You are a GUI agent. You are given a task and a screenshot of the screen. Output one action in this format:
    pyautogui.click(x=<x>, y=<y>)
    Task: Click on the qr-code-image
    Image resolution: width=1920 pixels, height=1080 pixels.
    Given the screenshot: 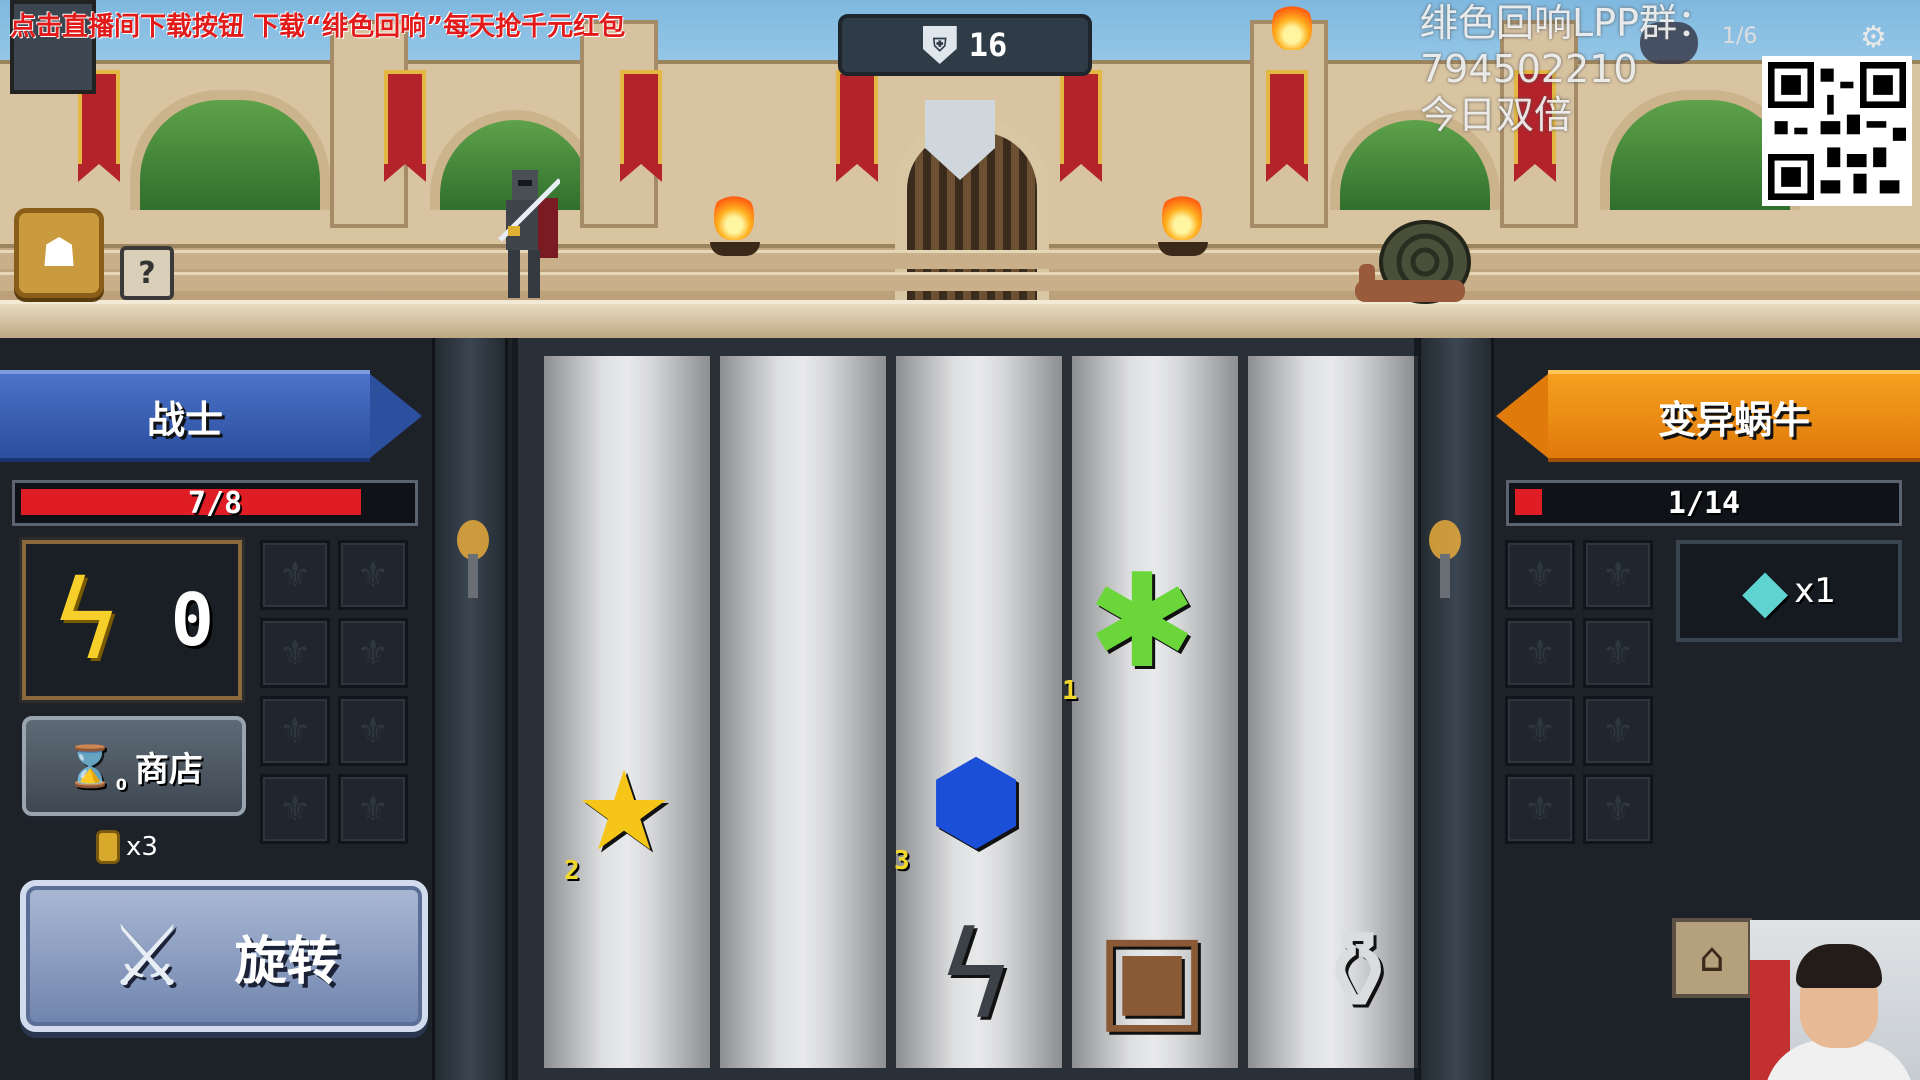 What is the action you would take?
    pyautogui.click(x=1837, y=131)
    